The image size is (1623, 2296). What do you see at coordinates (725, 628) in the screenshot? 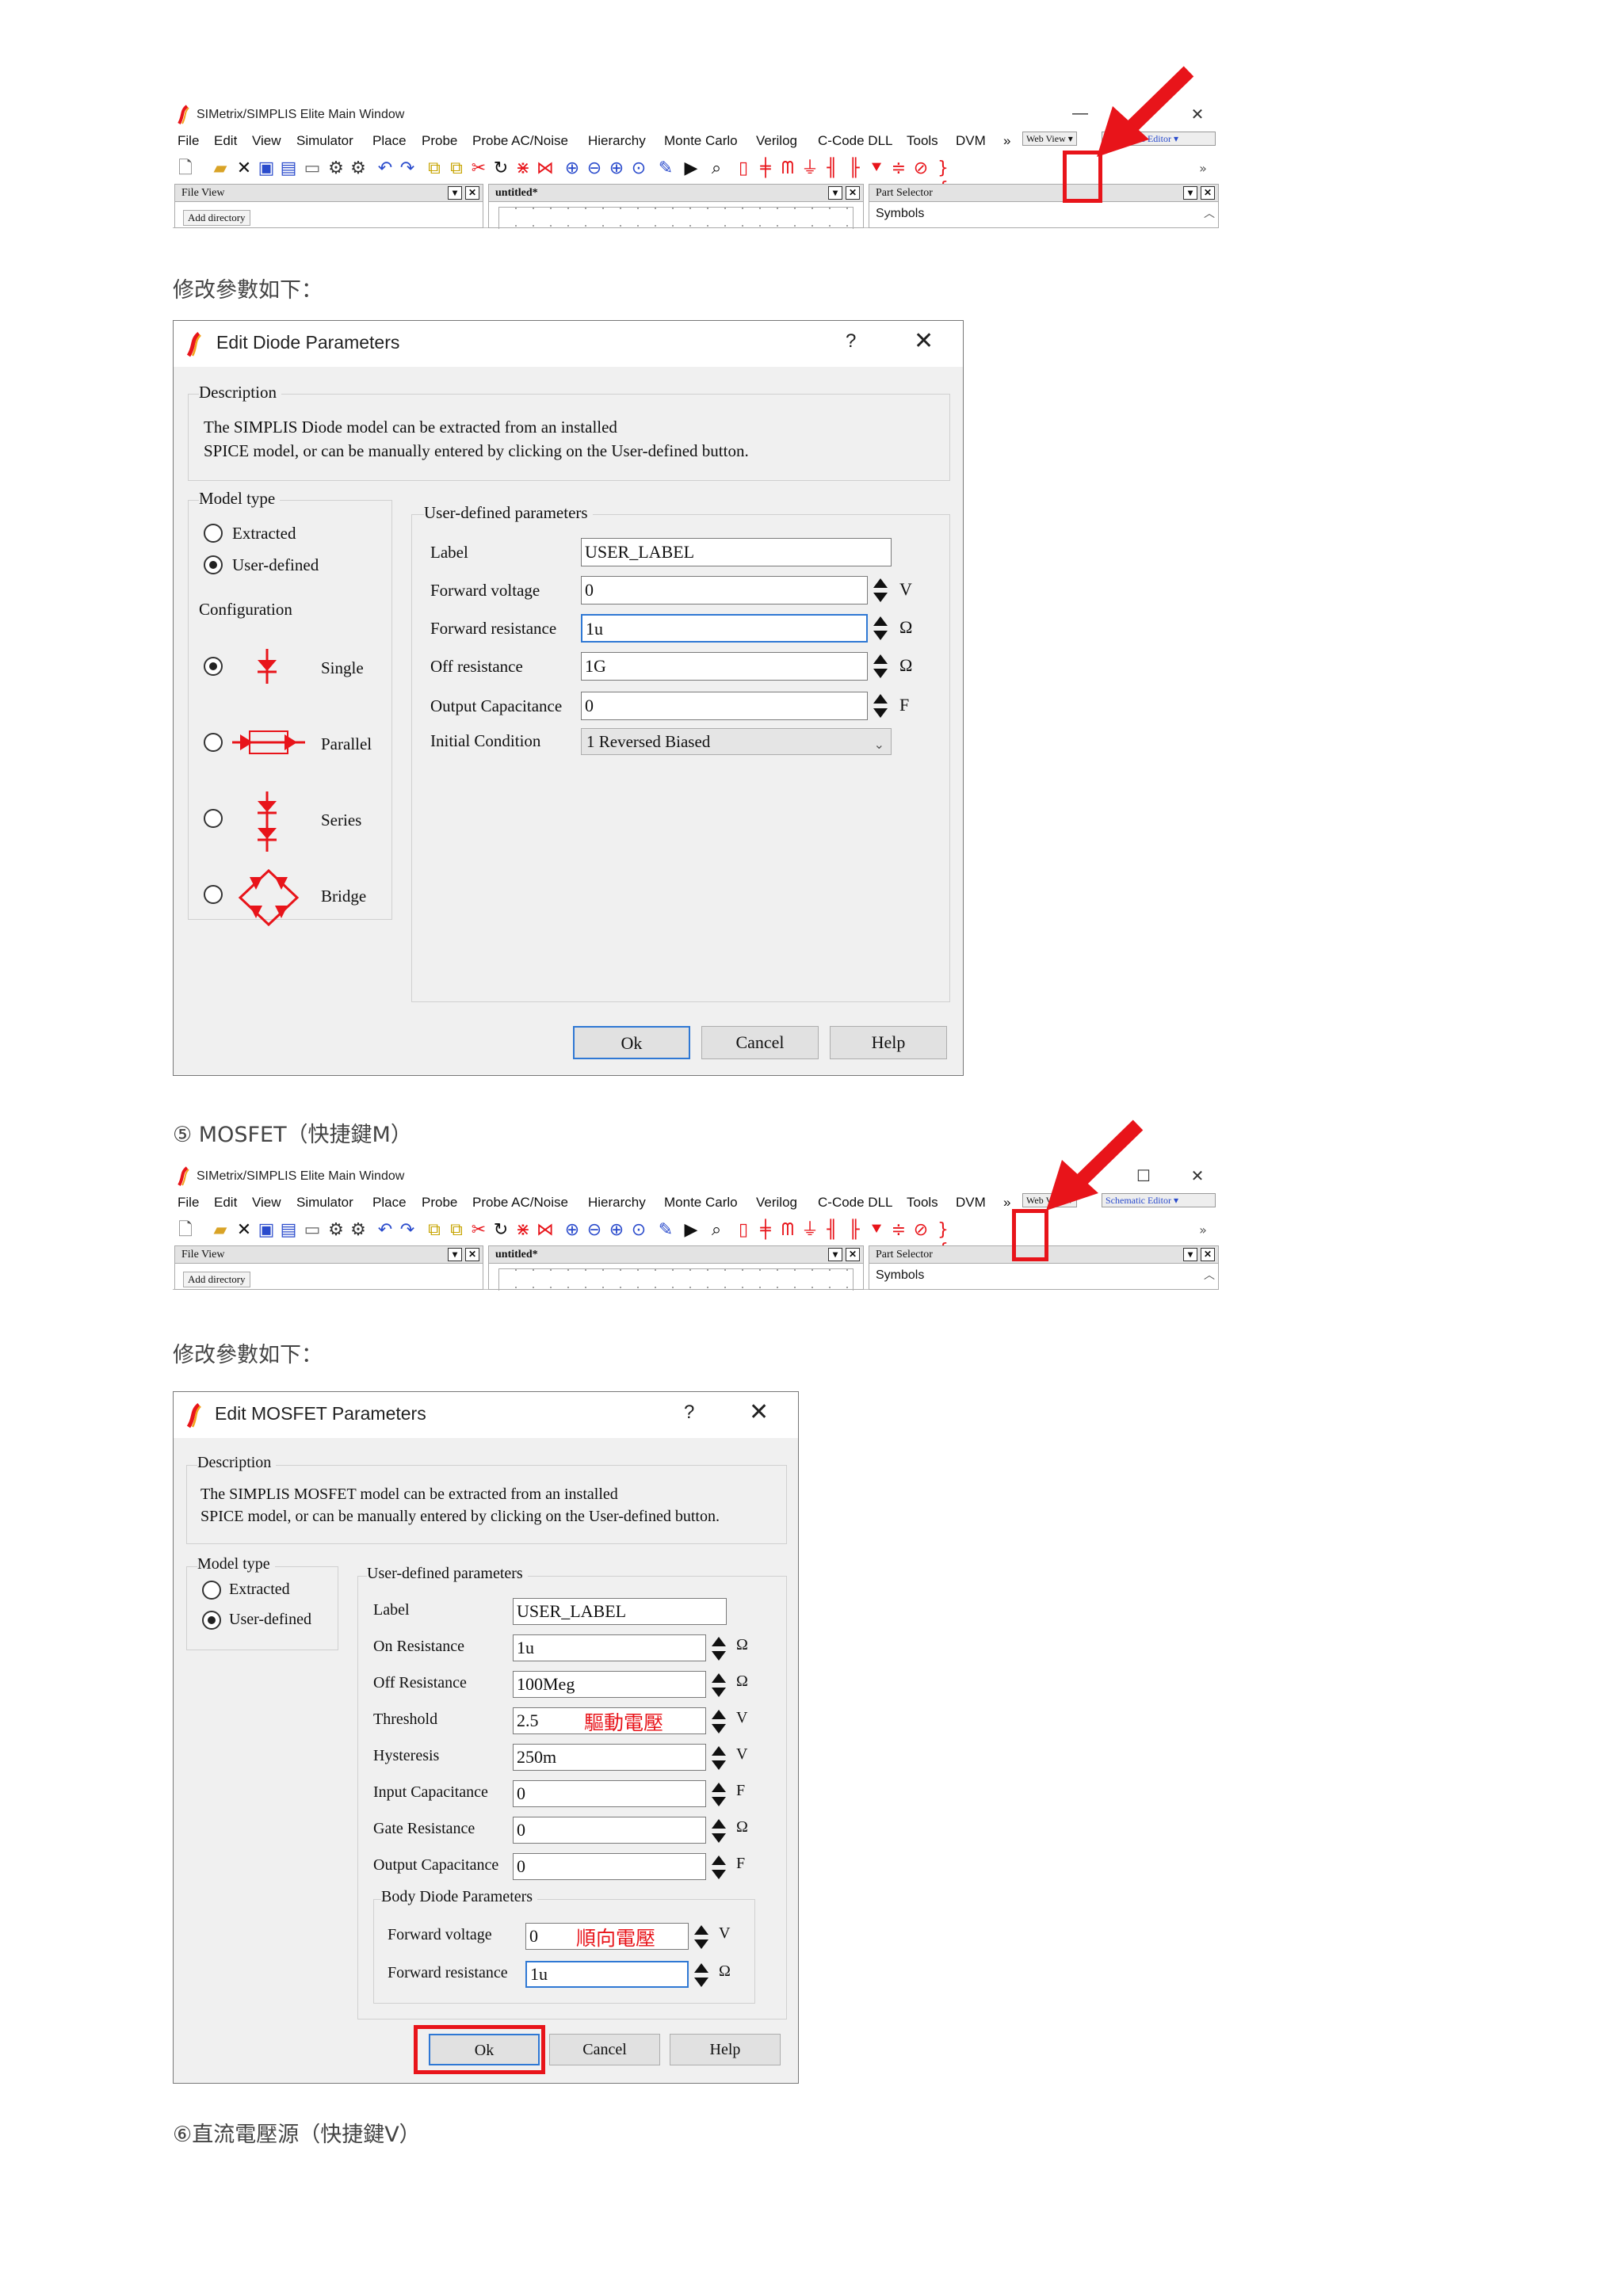
I see `forward-resistance-input: 1u` at bounding box center [725, 628].